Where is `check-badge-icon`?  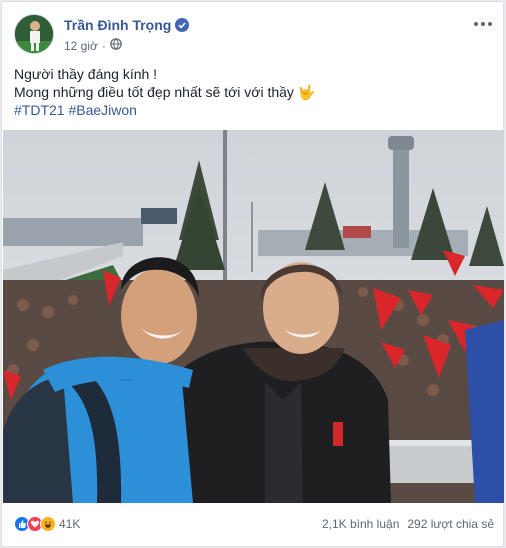
check-badge-icon is located at coordinates (182, 25).